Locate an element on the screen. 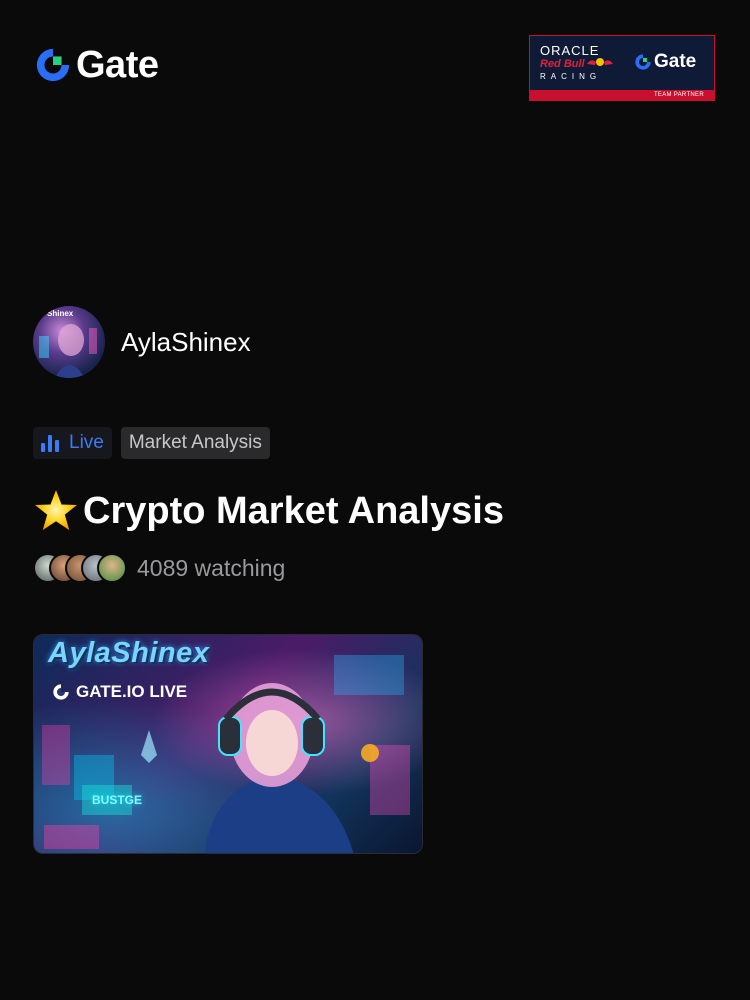  stream-thumbnail: BUSTGE AylaShinex GATE.IO LIVE is located at coordinates (228, 744).